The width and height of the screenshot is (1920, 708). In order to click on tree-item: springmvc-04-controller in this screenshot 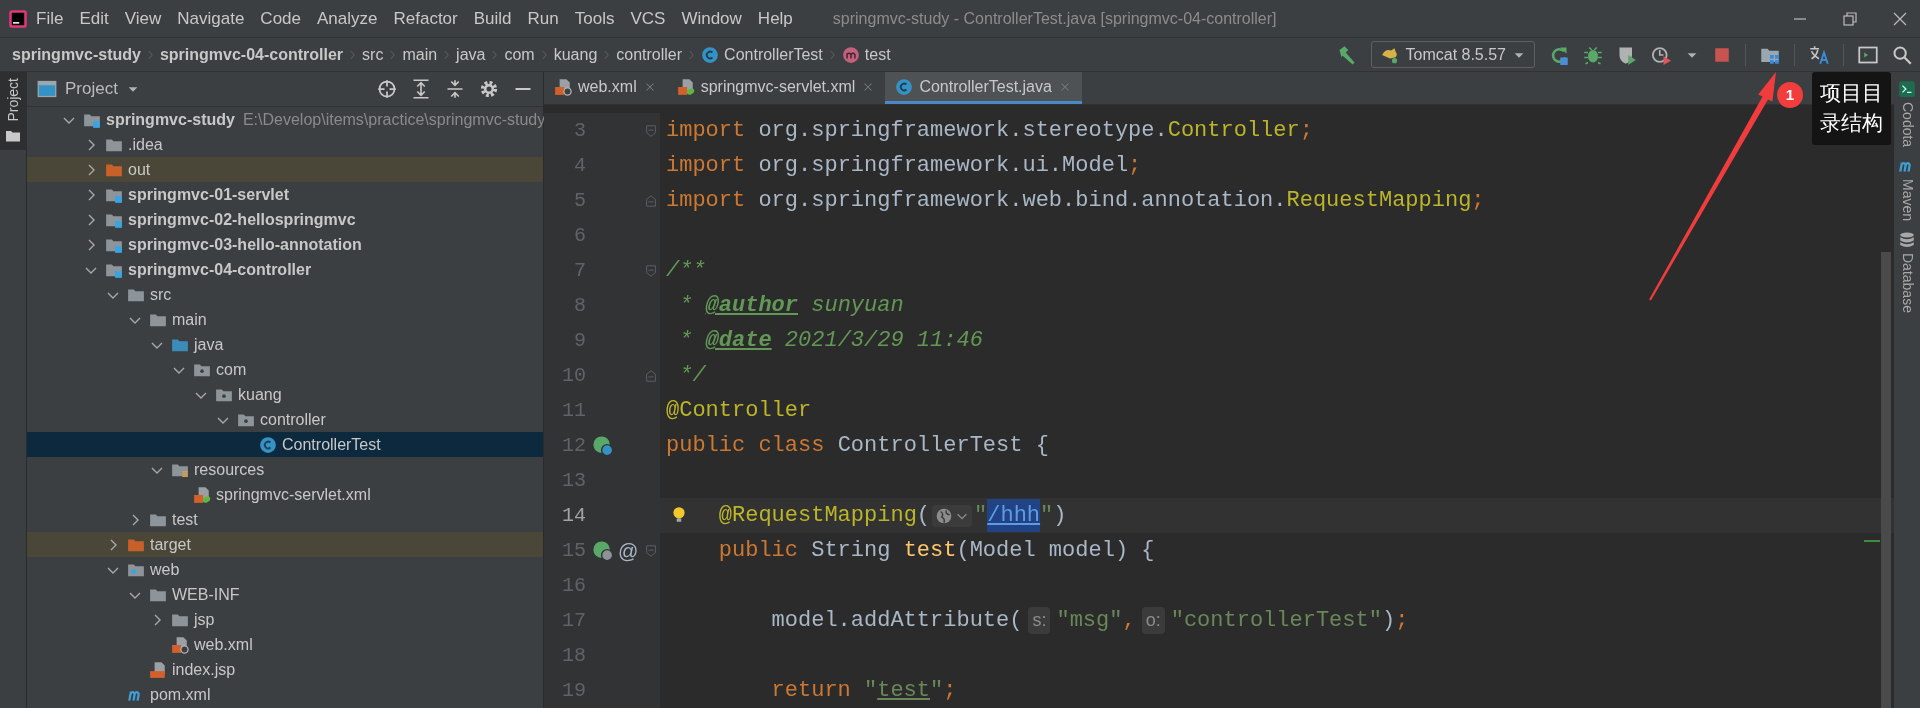, I will do `click(285, 269)`.